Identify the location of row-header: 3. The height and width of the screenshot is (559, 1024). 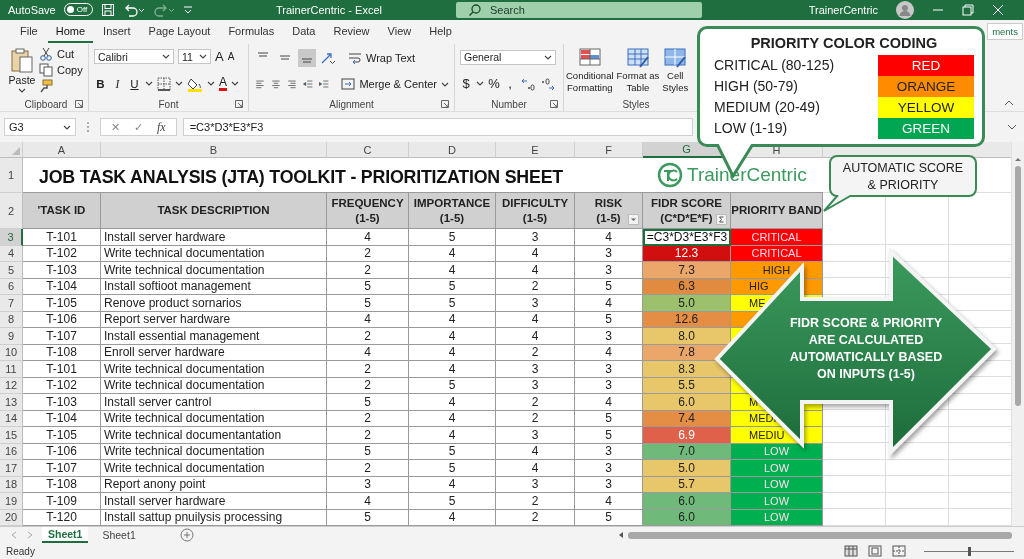
(11, 237).